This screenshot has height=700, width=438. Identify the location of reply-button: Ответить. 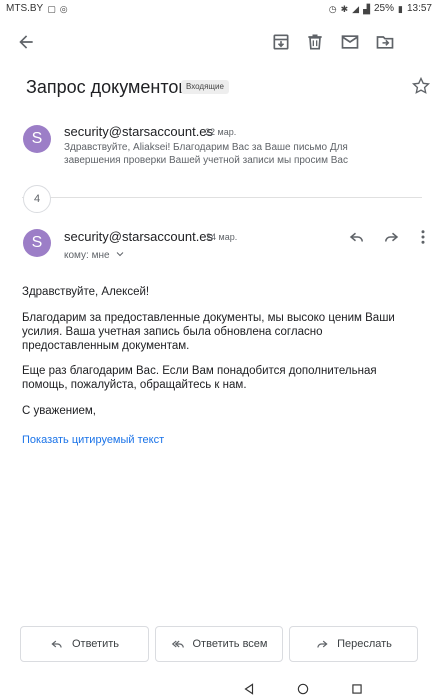
(84, 644).